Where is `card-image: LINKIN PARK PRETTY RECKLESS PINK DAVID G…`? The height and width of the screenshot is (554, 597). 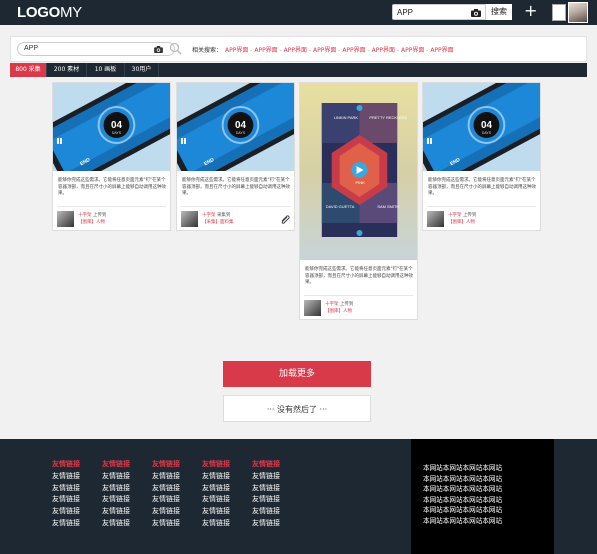
card-image: LINKIN PARK PRETTY RECKLESS PINK DAVID G… is located at coordinates (358, 171).